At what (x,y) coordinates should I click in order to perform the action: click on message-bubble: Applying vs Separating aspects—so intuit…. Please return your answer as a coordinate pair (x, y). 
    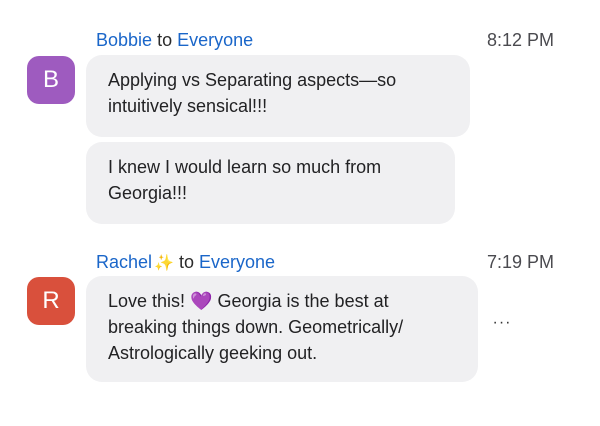
    Looking at the image, I should click on (278, 96).